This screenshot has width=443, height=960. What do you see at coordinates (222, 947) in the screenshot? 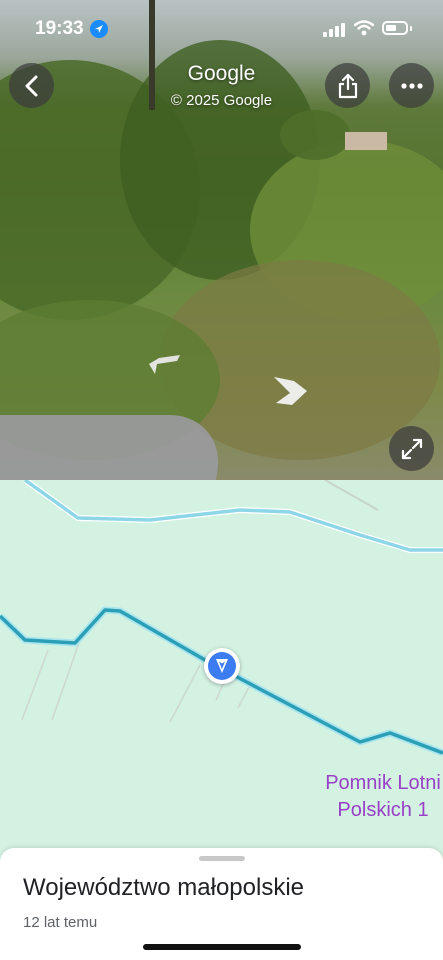
I see `home-indicator` at bounding box center [222, 947].